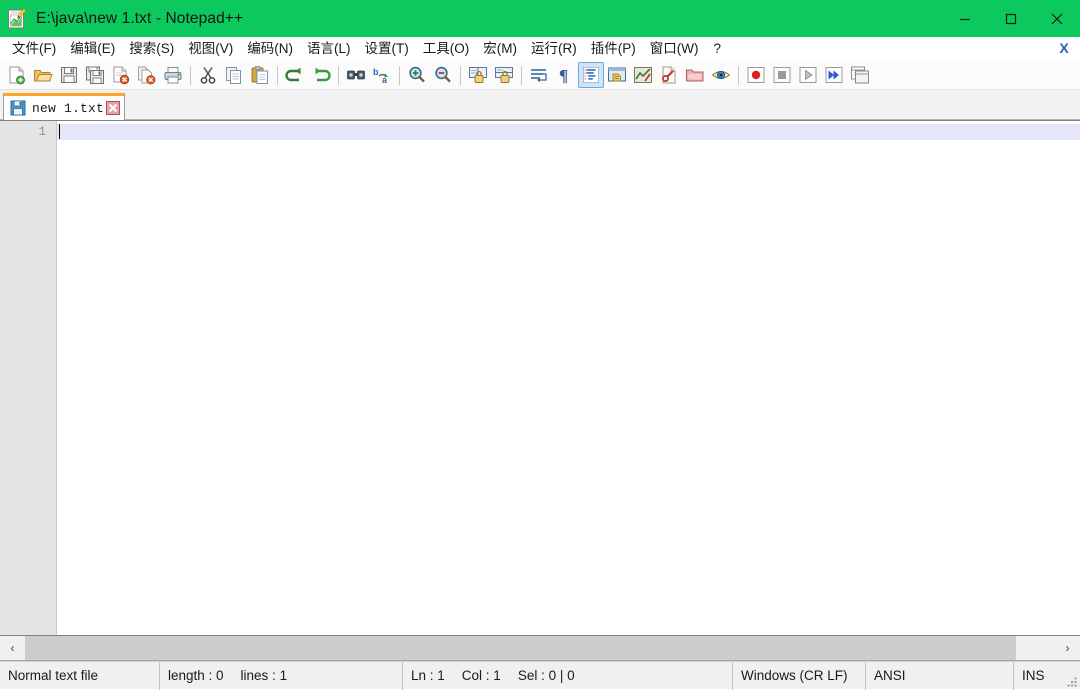 The image size is (1080, 690). I want to click on status-col: Col : 1, so click(481, 675).